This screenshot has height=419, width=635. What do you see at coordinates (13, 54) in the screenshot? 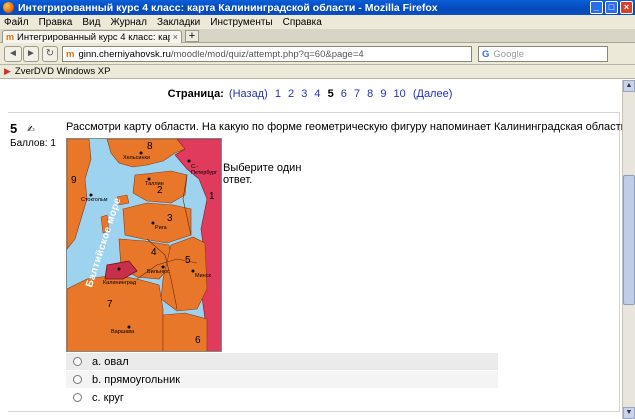
I see `back-button: ◄` at bounding box center [13, 54].